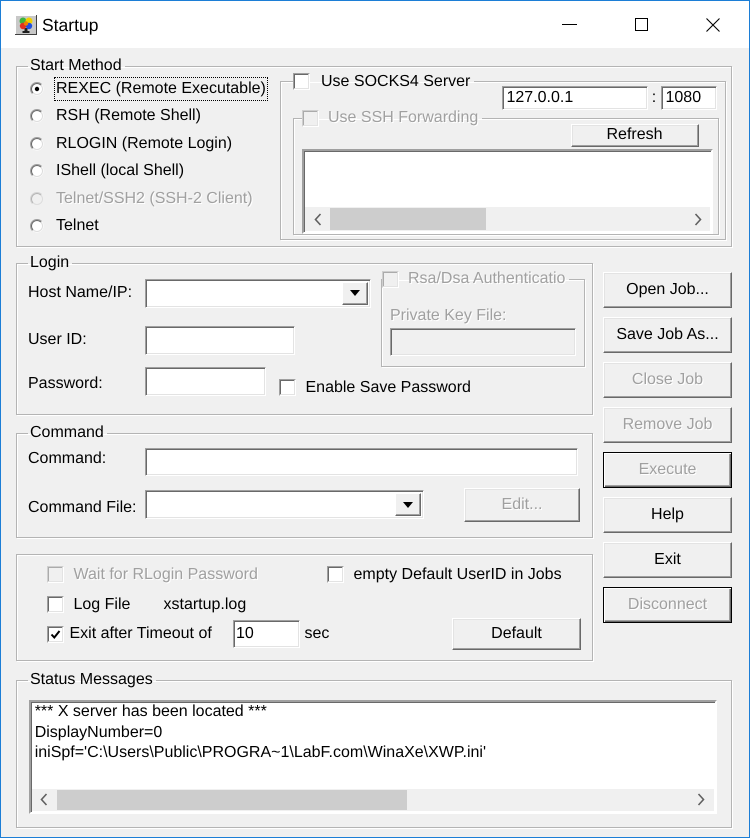 The width and height of the screenshot is (750, 838). I want to click on command-field, so click(361, 462).